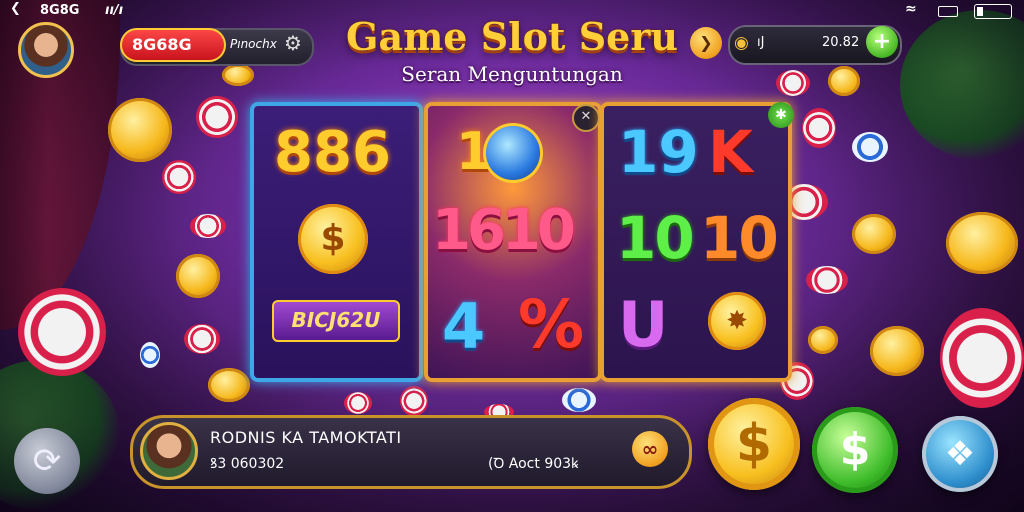 This screenshot has height=512, width=1024. What do you see at coordinates (841, 42) in the screenshot?
I see `balance-value: 20.82` at bounding box center [841, 42].